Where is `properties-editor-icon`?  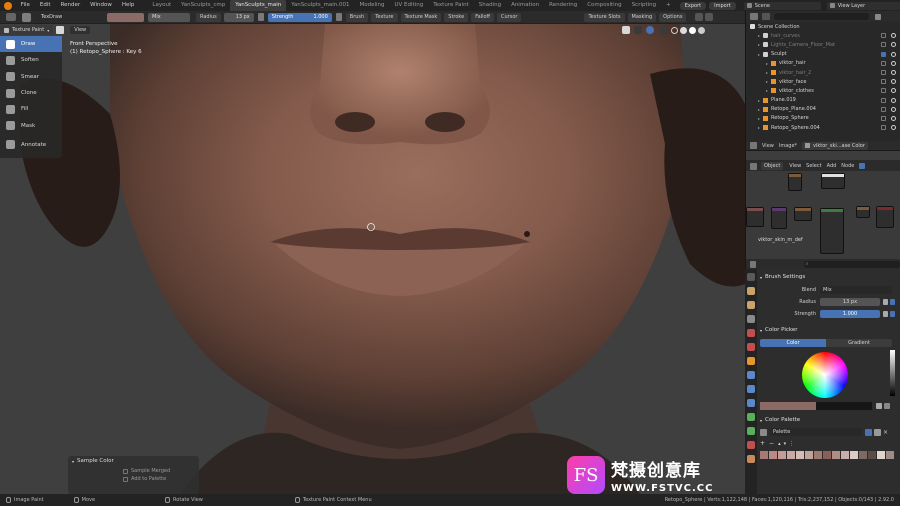
properties-editor-icon is located at coordinates (753, 264).